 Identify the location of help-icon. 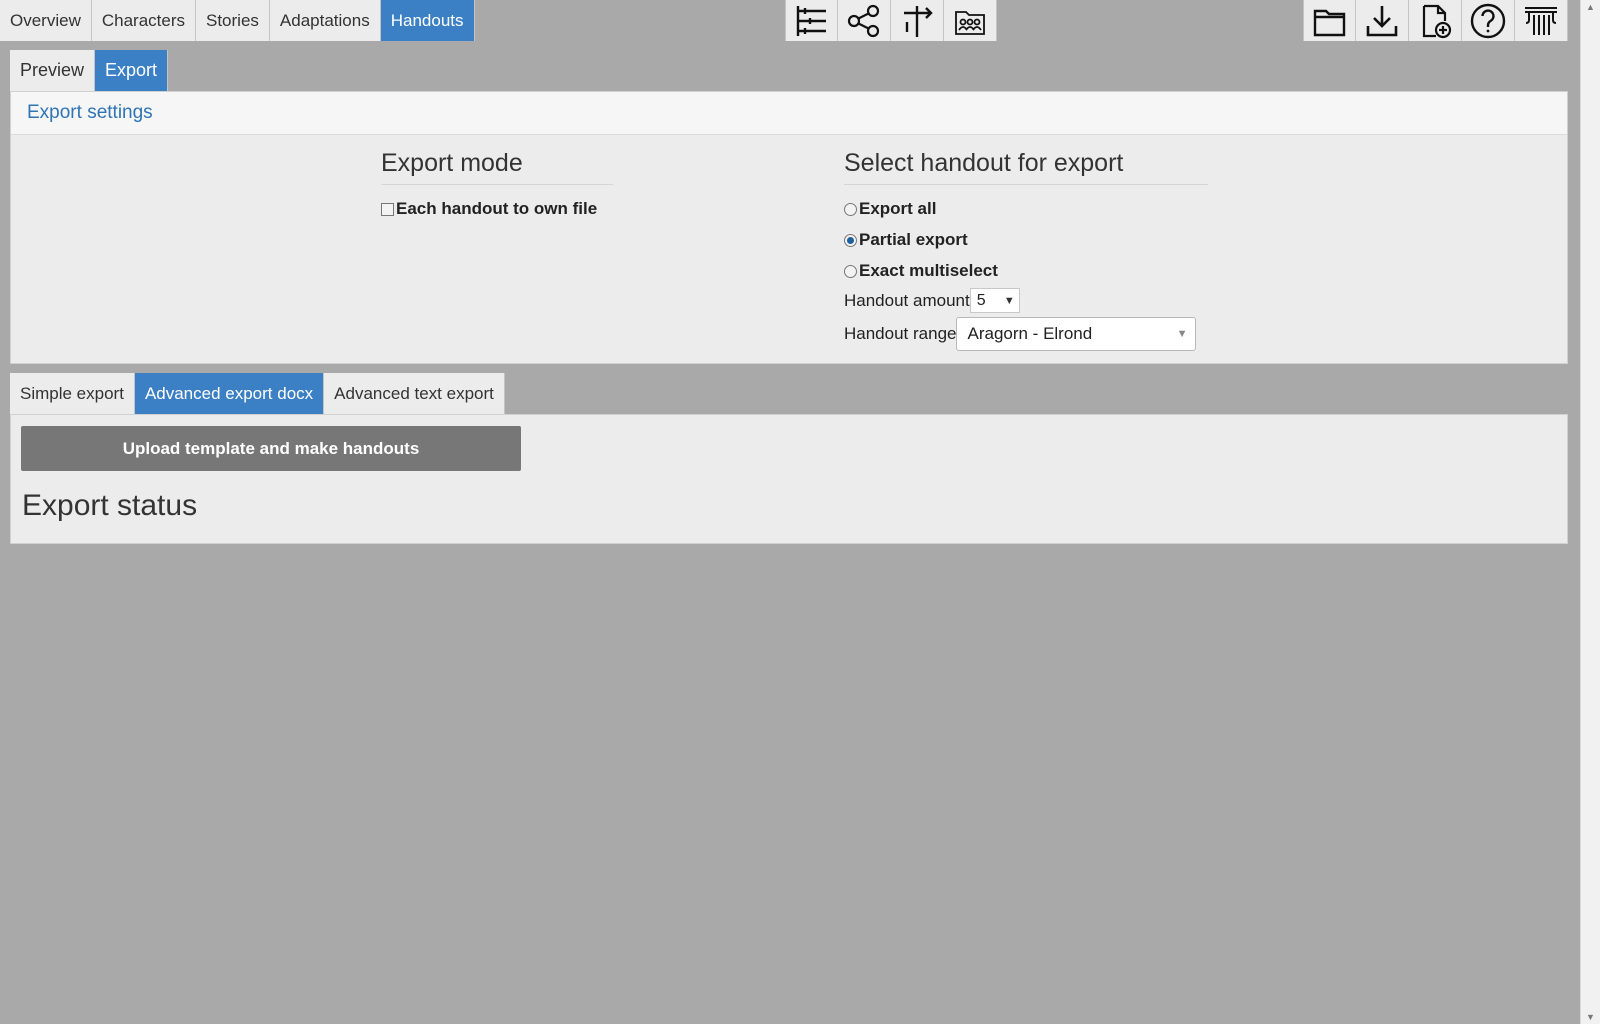
(1488, 20).